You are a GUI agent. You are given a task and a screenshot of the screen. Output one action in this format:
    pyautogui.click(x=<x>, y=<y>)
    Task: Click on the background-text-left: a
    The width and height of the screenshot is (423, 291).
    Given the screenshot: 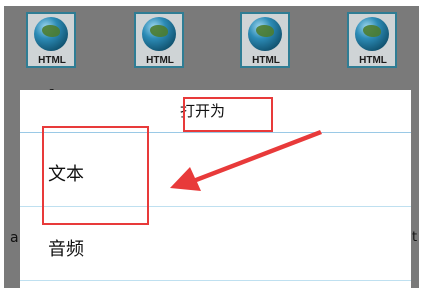 What is the action you would take?
    pyautogui.click(x=14, y=238)
    